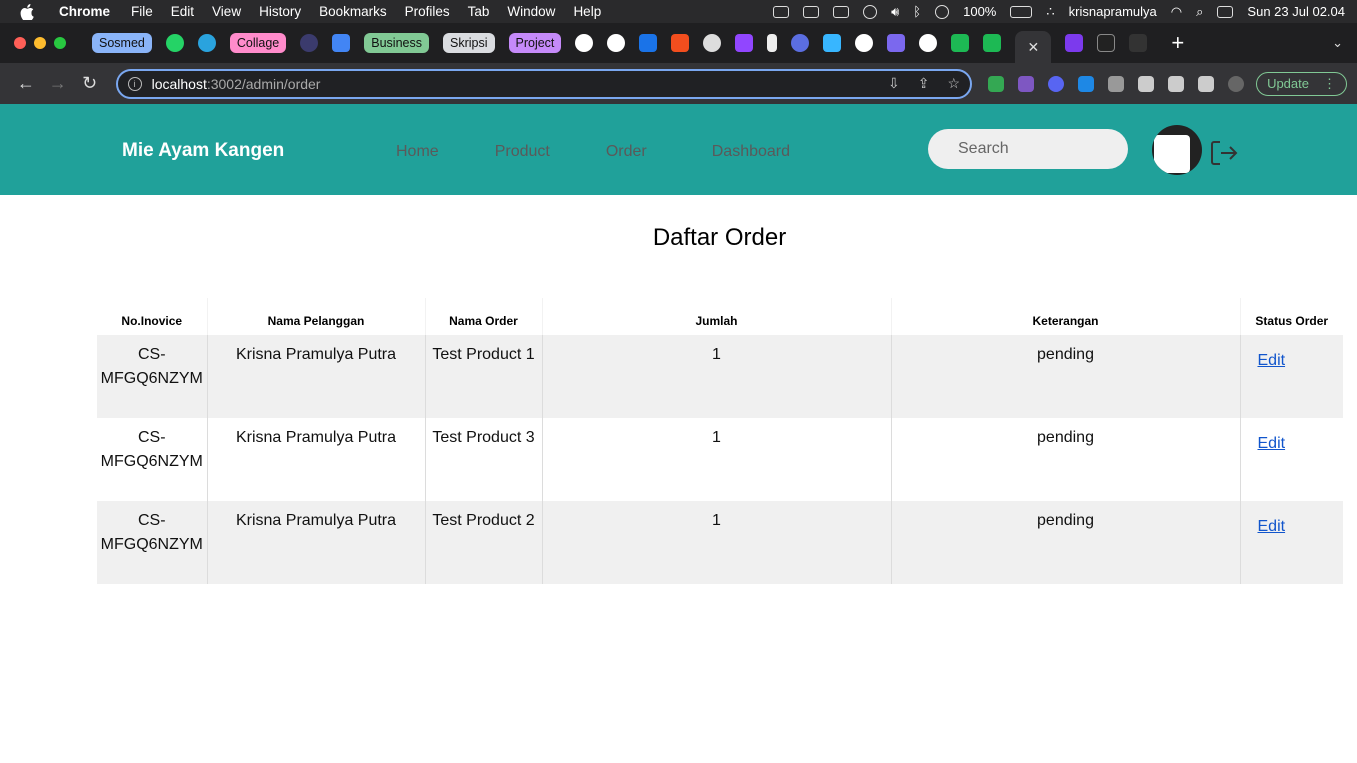 This screenshot has width=1357, height=763. I want to click on product-cell: Test Product 2, so click(484, 542).